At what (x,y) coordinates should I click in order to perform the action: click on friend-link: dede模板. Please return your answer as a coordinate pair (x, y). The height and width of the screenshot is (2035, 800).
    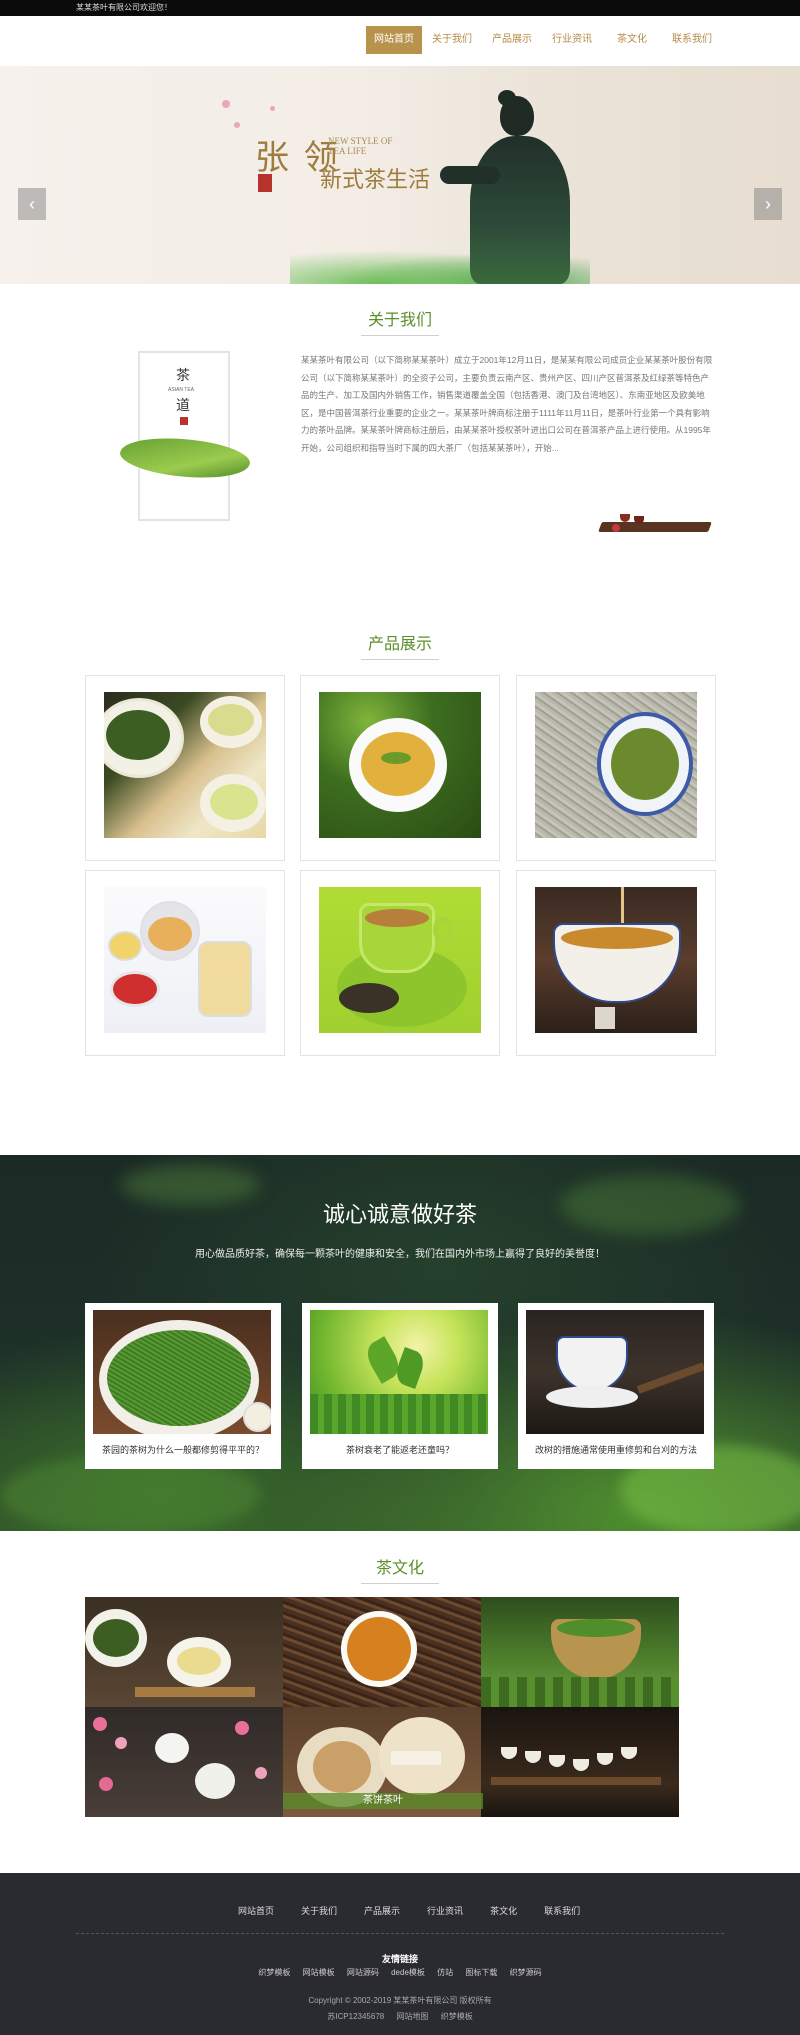
    Looking at the image, I should click on (408, 1972).